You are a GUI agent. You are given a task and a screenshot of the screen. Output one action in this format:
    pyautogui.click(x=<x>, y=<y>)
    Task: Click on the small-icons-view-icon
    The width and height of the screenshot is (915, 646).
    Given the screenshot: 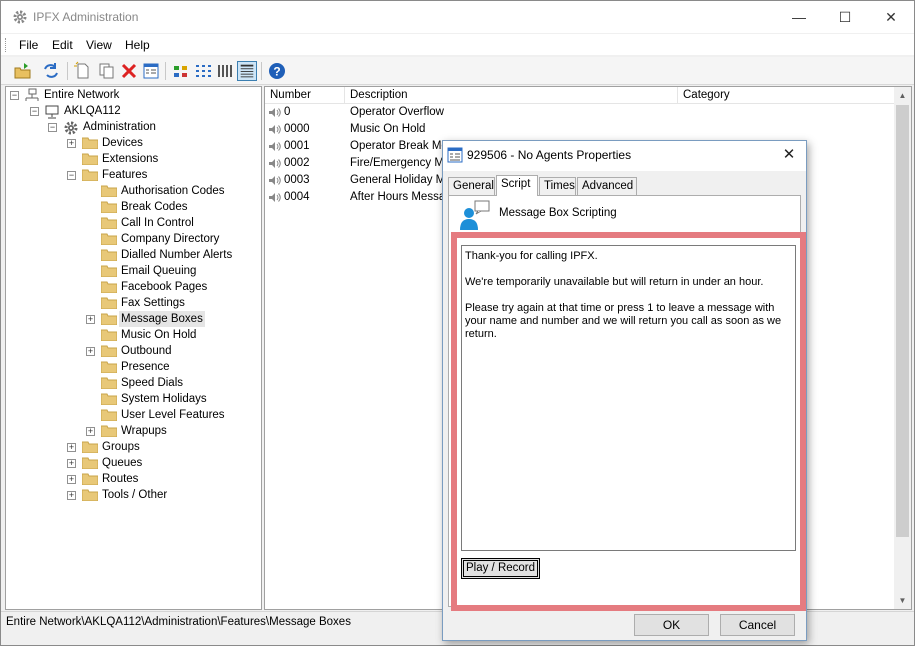 What is the action you would take?
    pyautogui.click(x=203, y=71)
    